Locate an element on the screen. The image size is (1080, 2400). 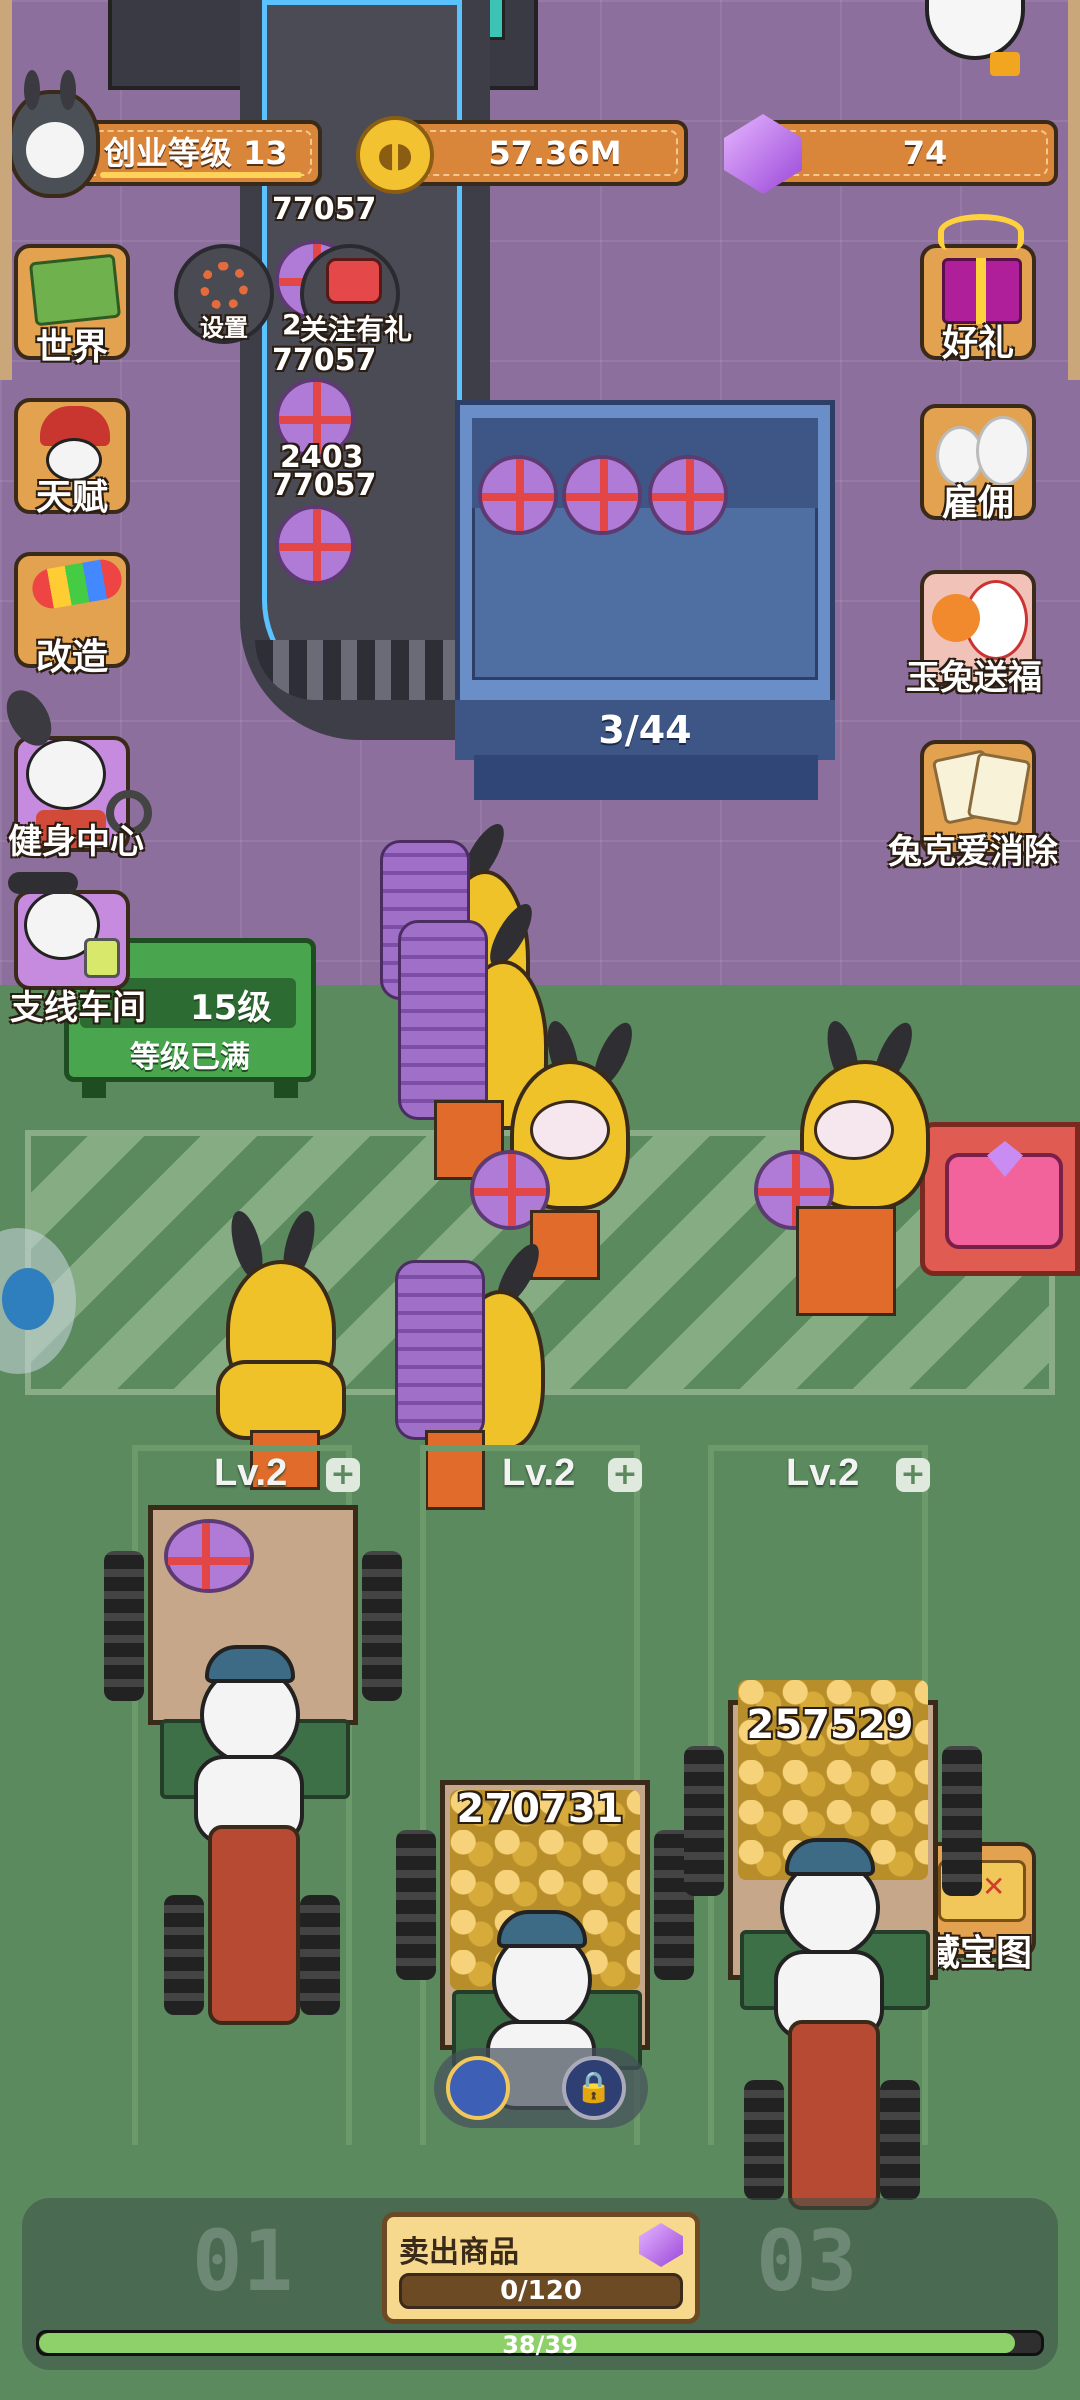
gem-balance-bar: 74 is located at coordinates (910, 153).